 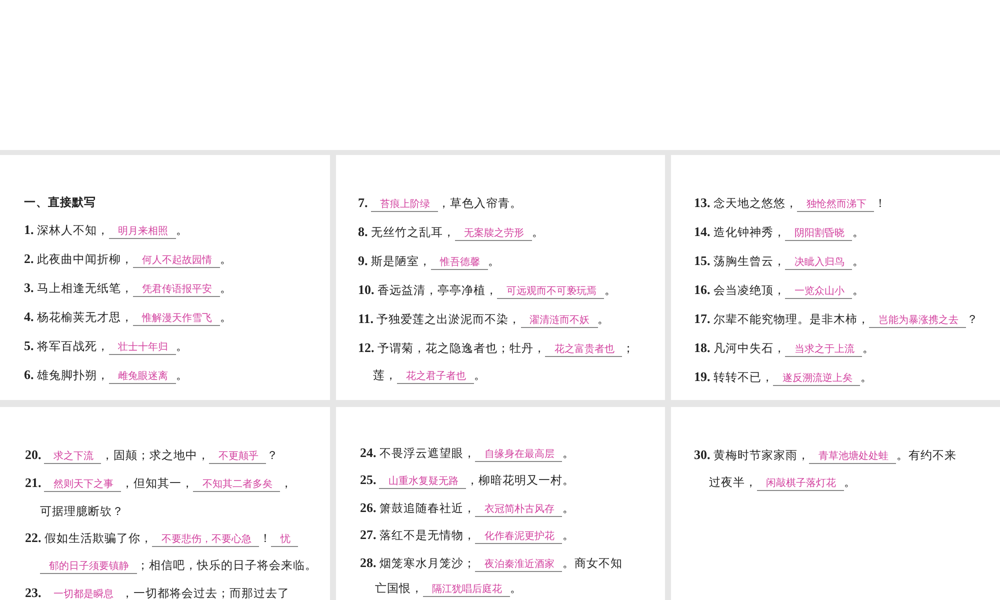 I want to click on question-text: 烟笼寒水月笼沙；, so click(x=427, y=564).